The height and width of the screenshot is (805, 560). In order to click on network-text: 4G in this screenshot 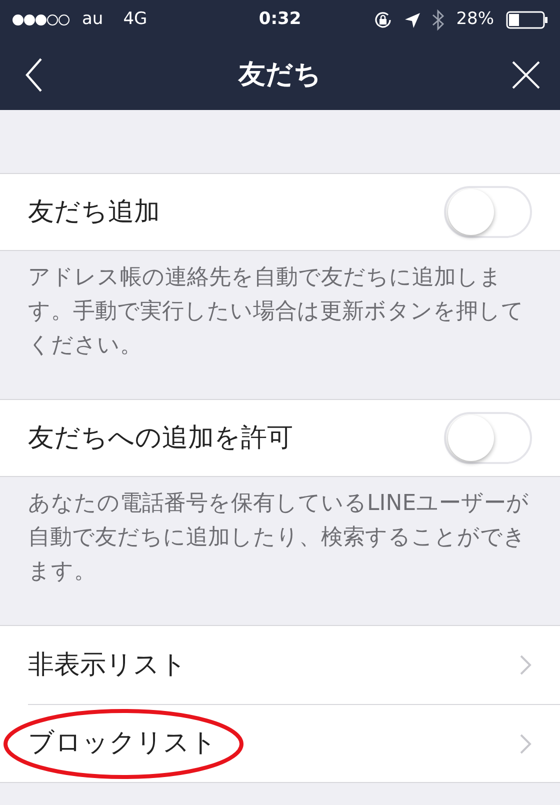, I will do `click(135, 20)`.